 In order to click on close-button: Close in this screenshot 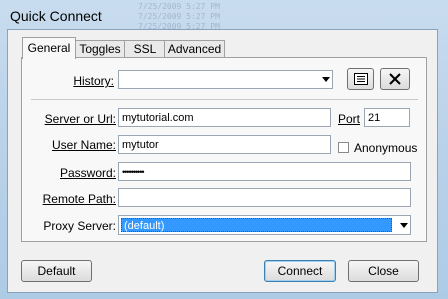, I will do `click(383, 271)`.